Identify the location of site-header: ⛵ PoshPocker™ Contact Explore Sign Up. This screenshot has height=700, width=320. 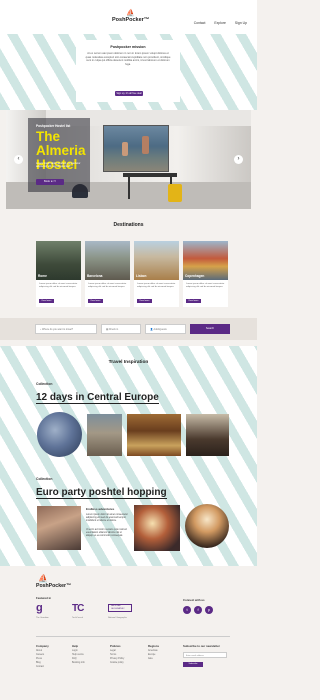
(128, 17).